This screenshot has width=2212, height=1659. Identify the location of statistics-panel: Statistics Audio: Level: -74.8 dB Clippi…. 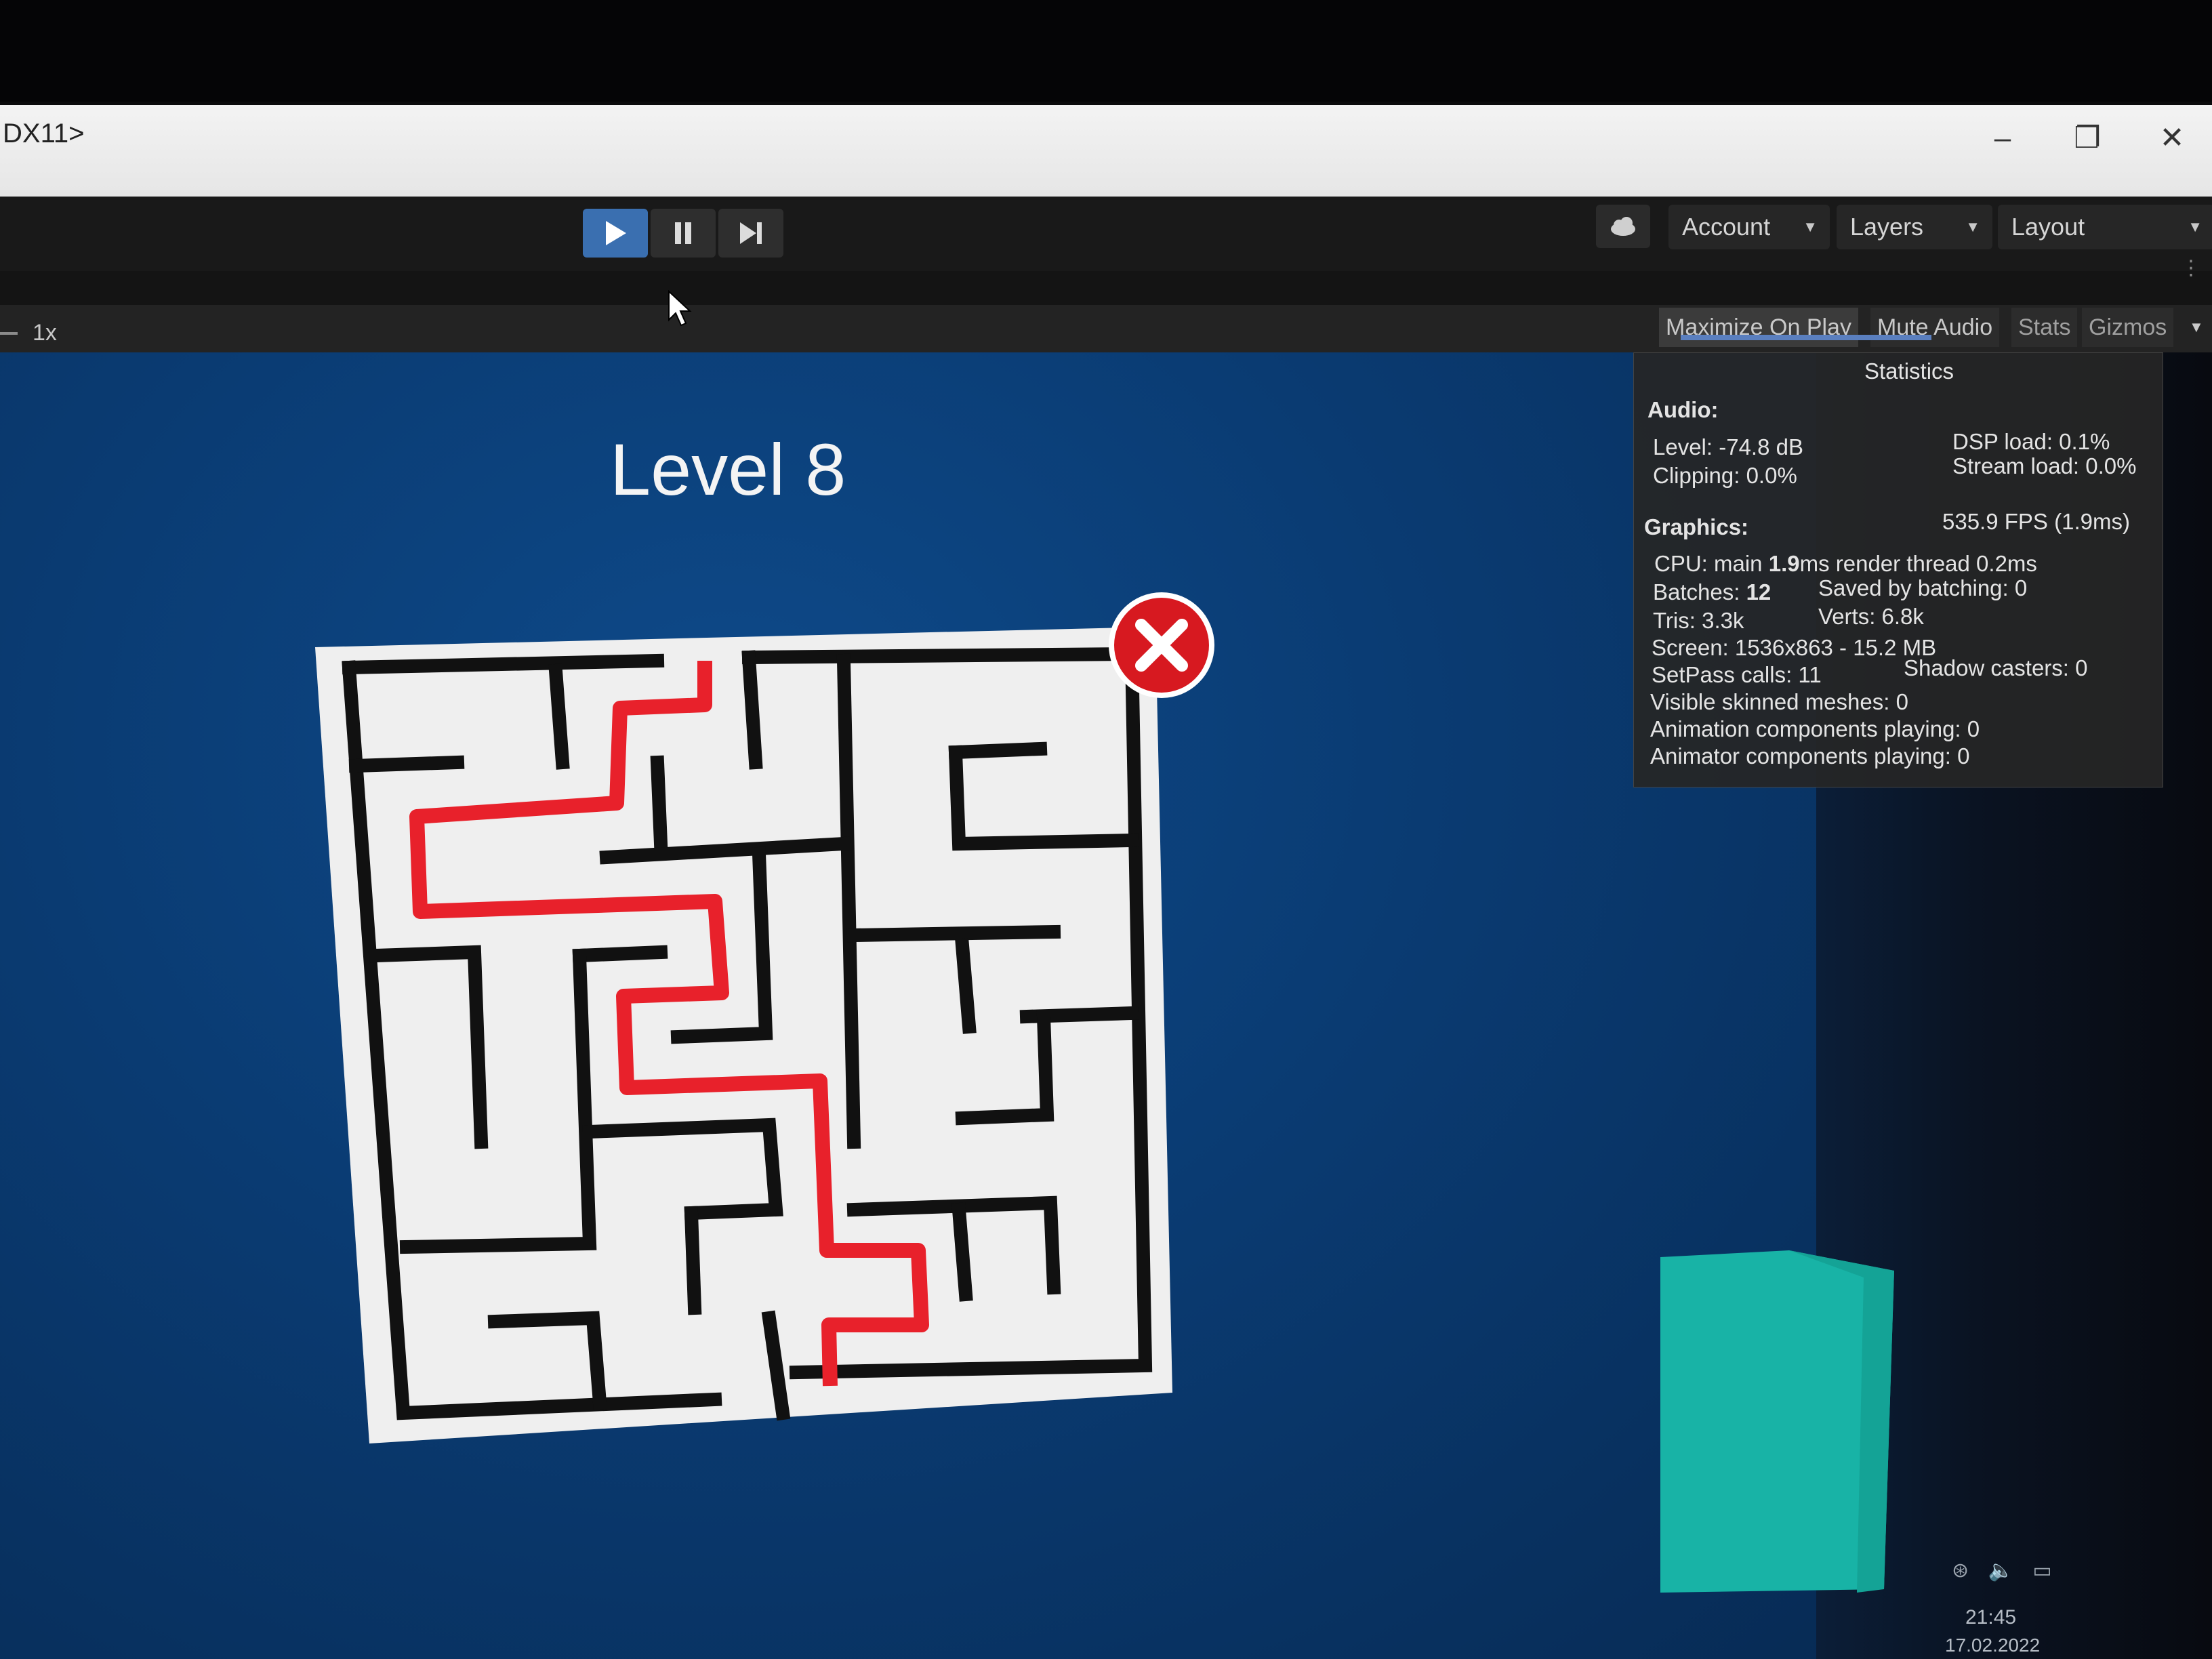
(1898, 570).